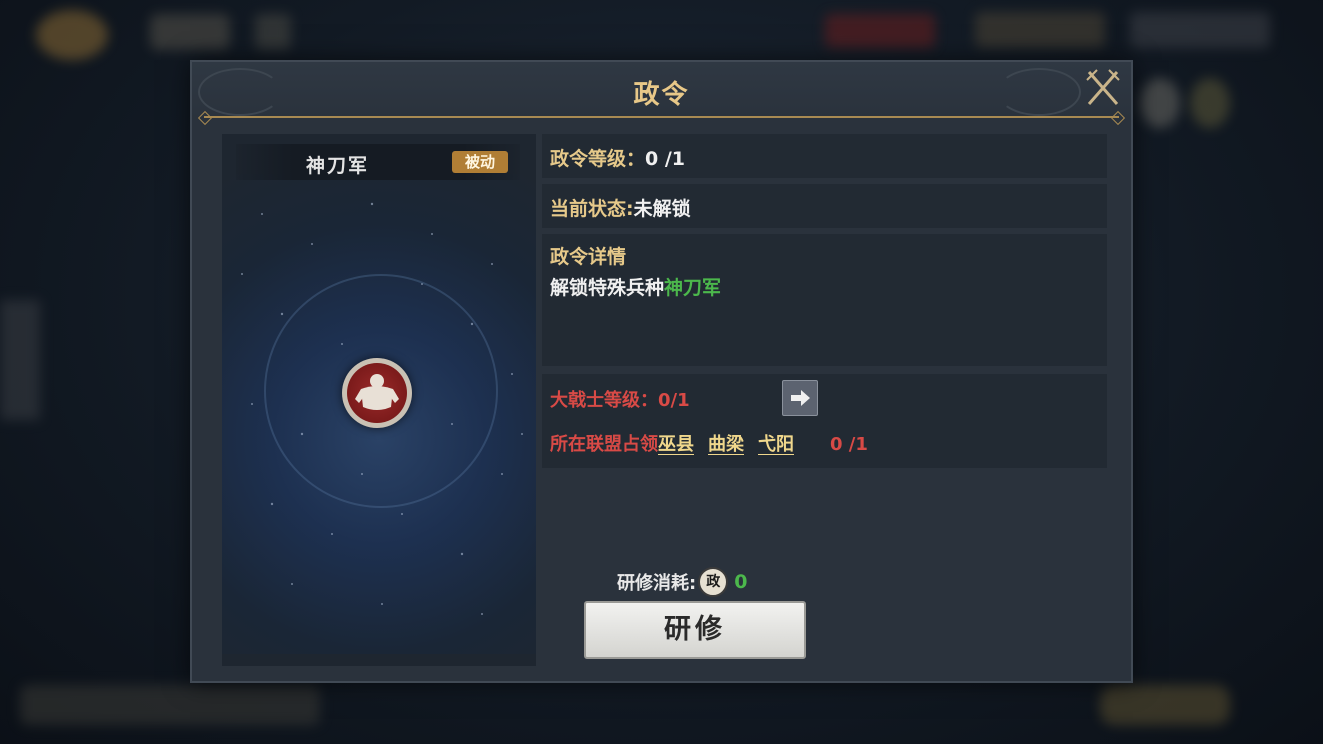 This screenshot has height=744, width=1323. What do you see at coordinates (592, 209) in the screenshot?
I see `current-state-label: 当前状态:` at bounding box center [592, 209].